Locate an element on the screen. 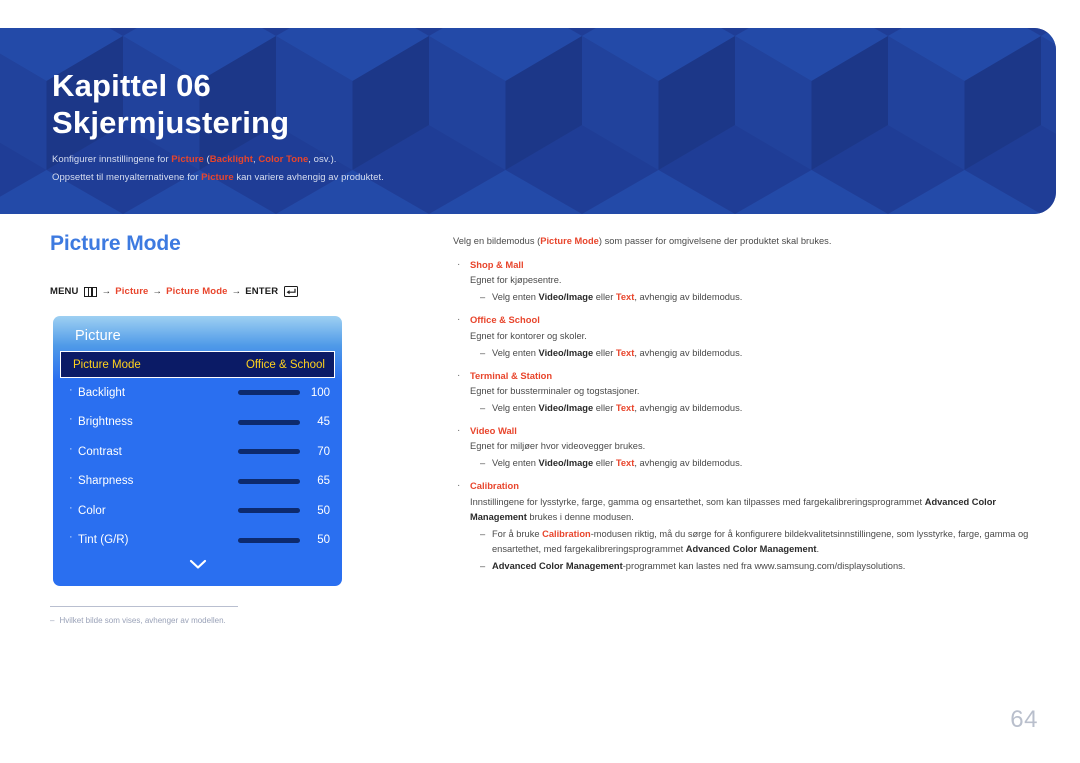  osd-row-picture-mode-selected: Picture Mode Office & School is located at coordinates (197, 364).